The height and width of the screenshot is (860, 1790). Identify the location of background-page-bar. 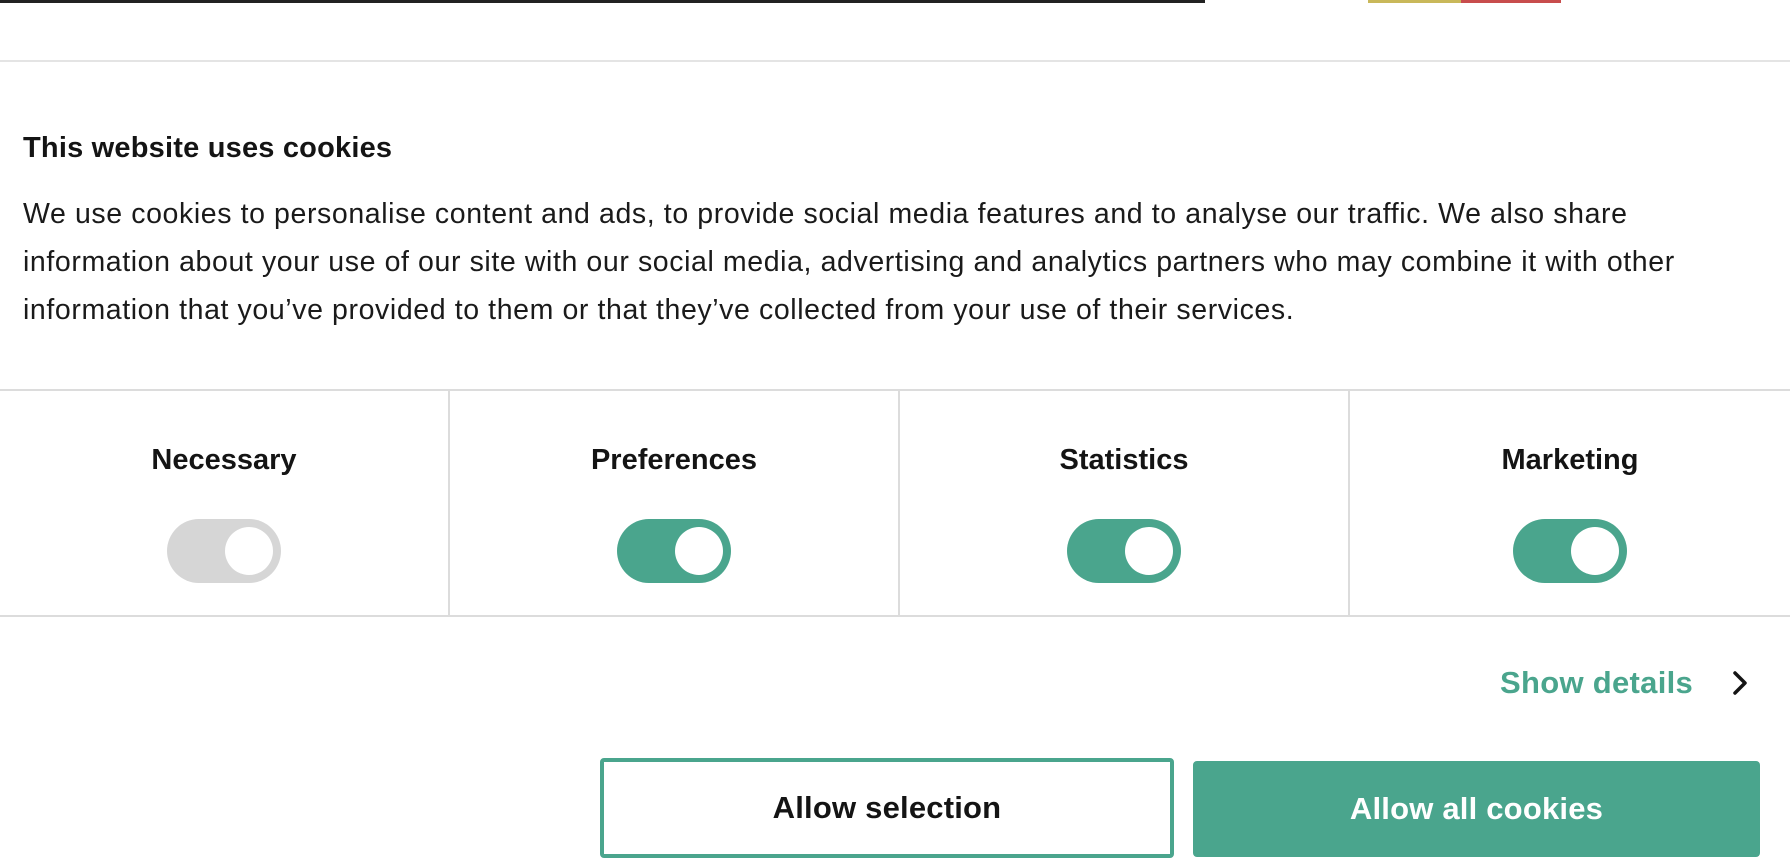
(602, 1).